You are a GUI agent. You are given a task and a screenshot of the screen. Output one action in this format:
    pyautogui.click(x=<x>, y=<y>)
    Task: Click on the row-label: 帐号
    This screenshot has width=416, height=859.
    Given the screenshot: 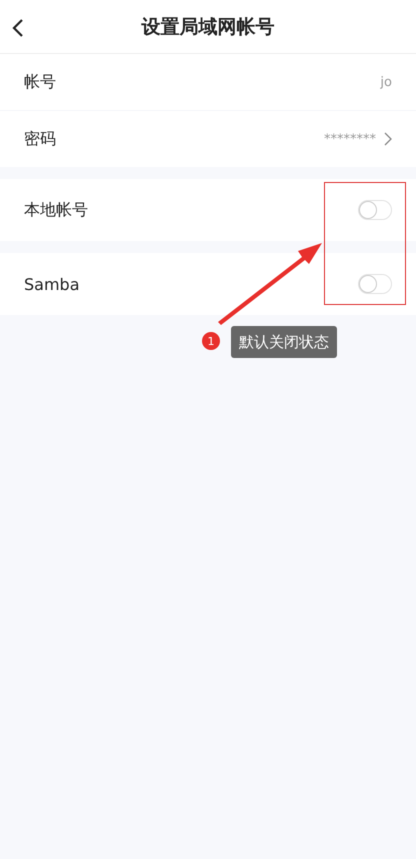 What is the action you would take?
    pyautogui.click(x=40, y=82)
    